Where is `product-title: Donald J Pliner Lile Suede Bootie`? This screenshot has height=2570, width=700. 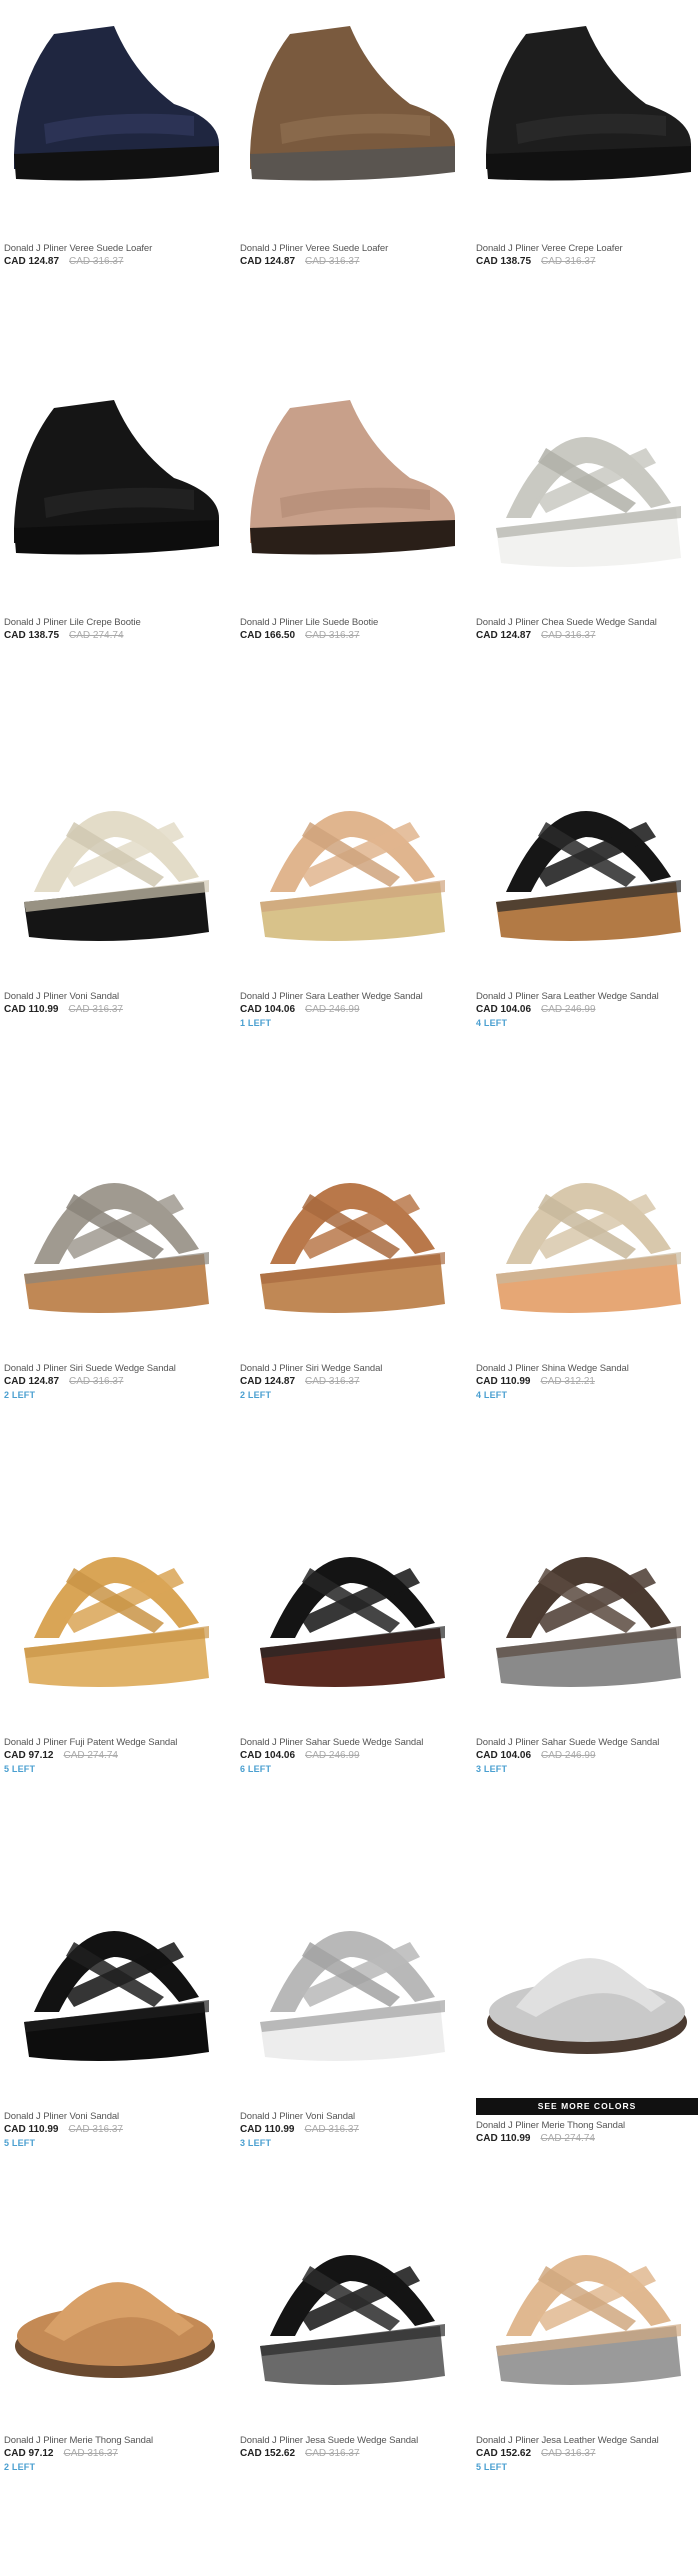
product-title: Donald J Pliner Lile Suede Bootie is located at coordinates (355, 622).